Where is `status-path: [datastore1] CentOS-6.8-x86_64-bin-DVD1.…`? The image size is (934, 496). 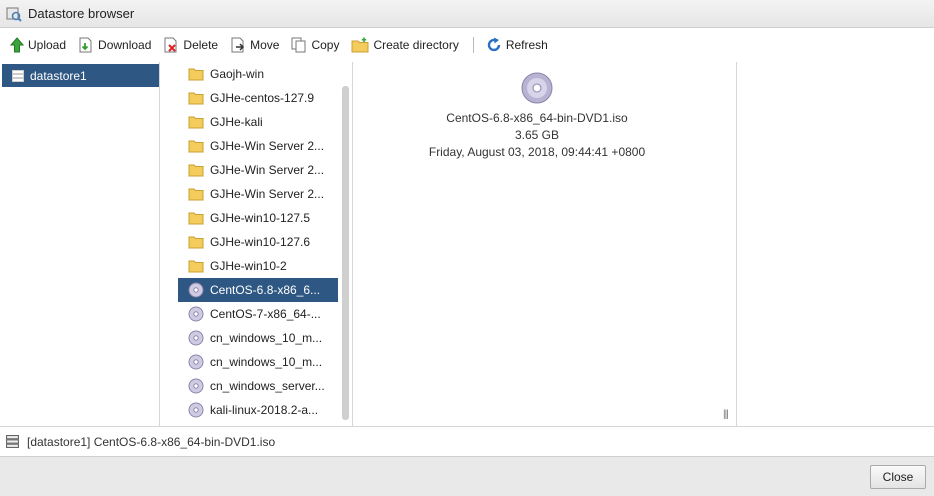 status-path: [datastore1] CentOS-6.8-x86_64-bin-DVD1.… is located at coordinates (151, 441).